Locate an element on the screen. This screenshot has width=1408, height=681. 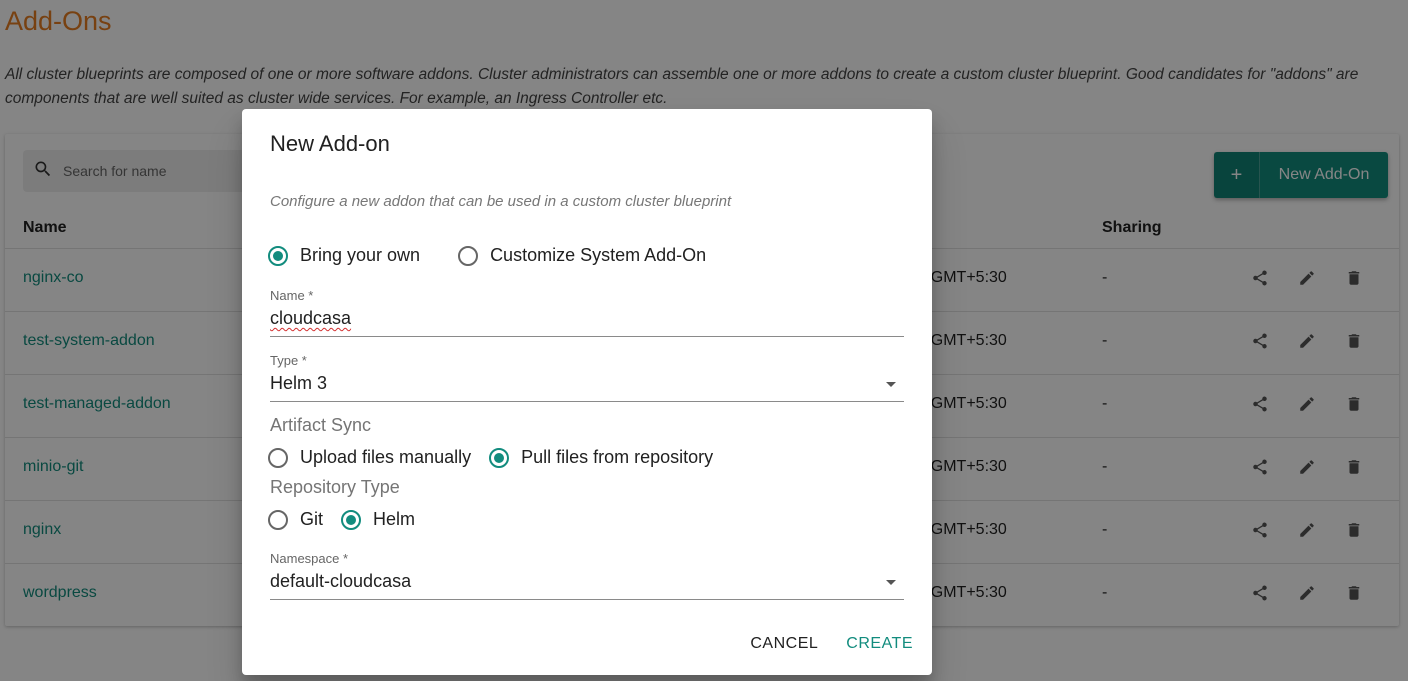
name-field: Name * cloudcasa is located at coordinates (587, 312).